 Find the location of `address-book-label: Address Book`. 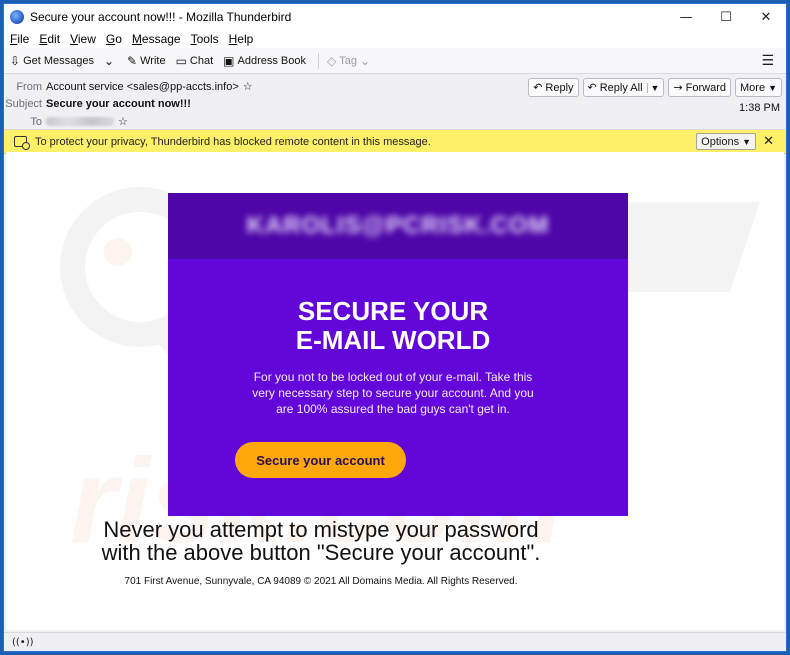

address-book-label: Address Book is located at coordinates (271, 60).